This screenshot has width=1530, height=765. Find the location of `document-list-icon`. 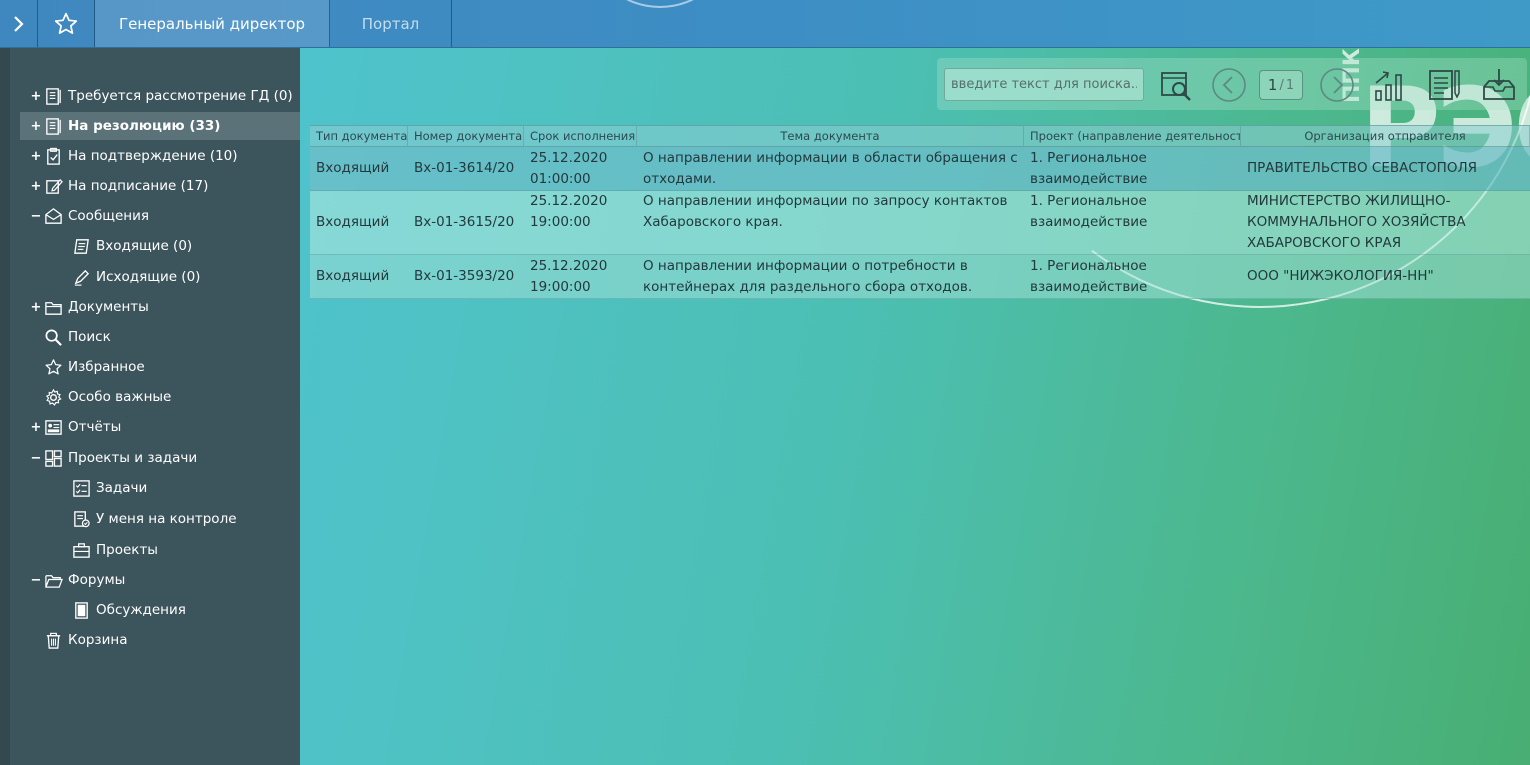

document-list-icon is located at coordinates (53, 96).